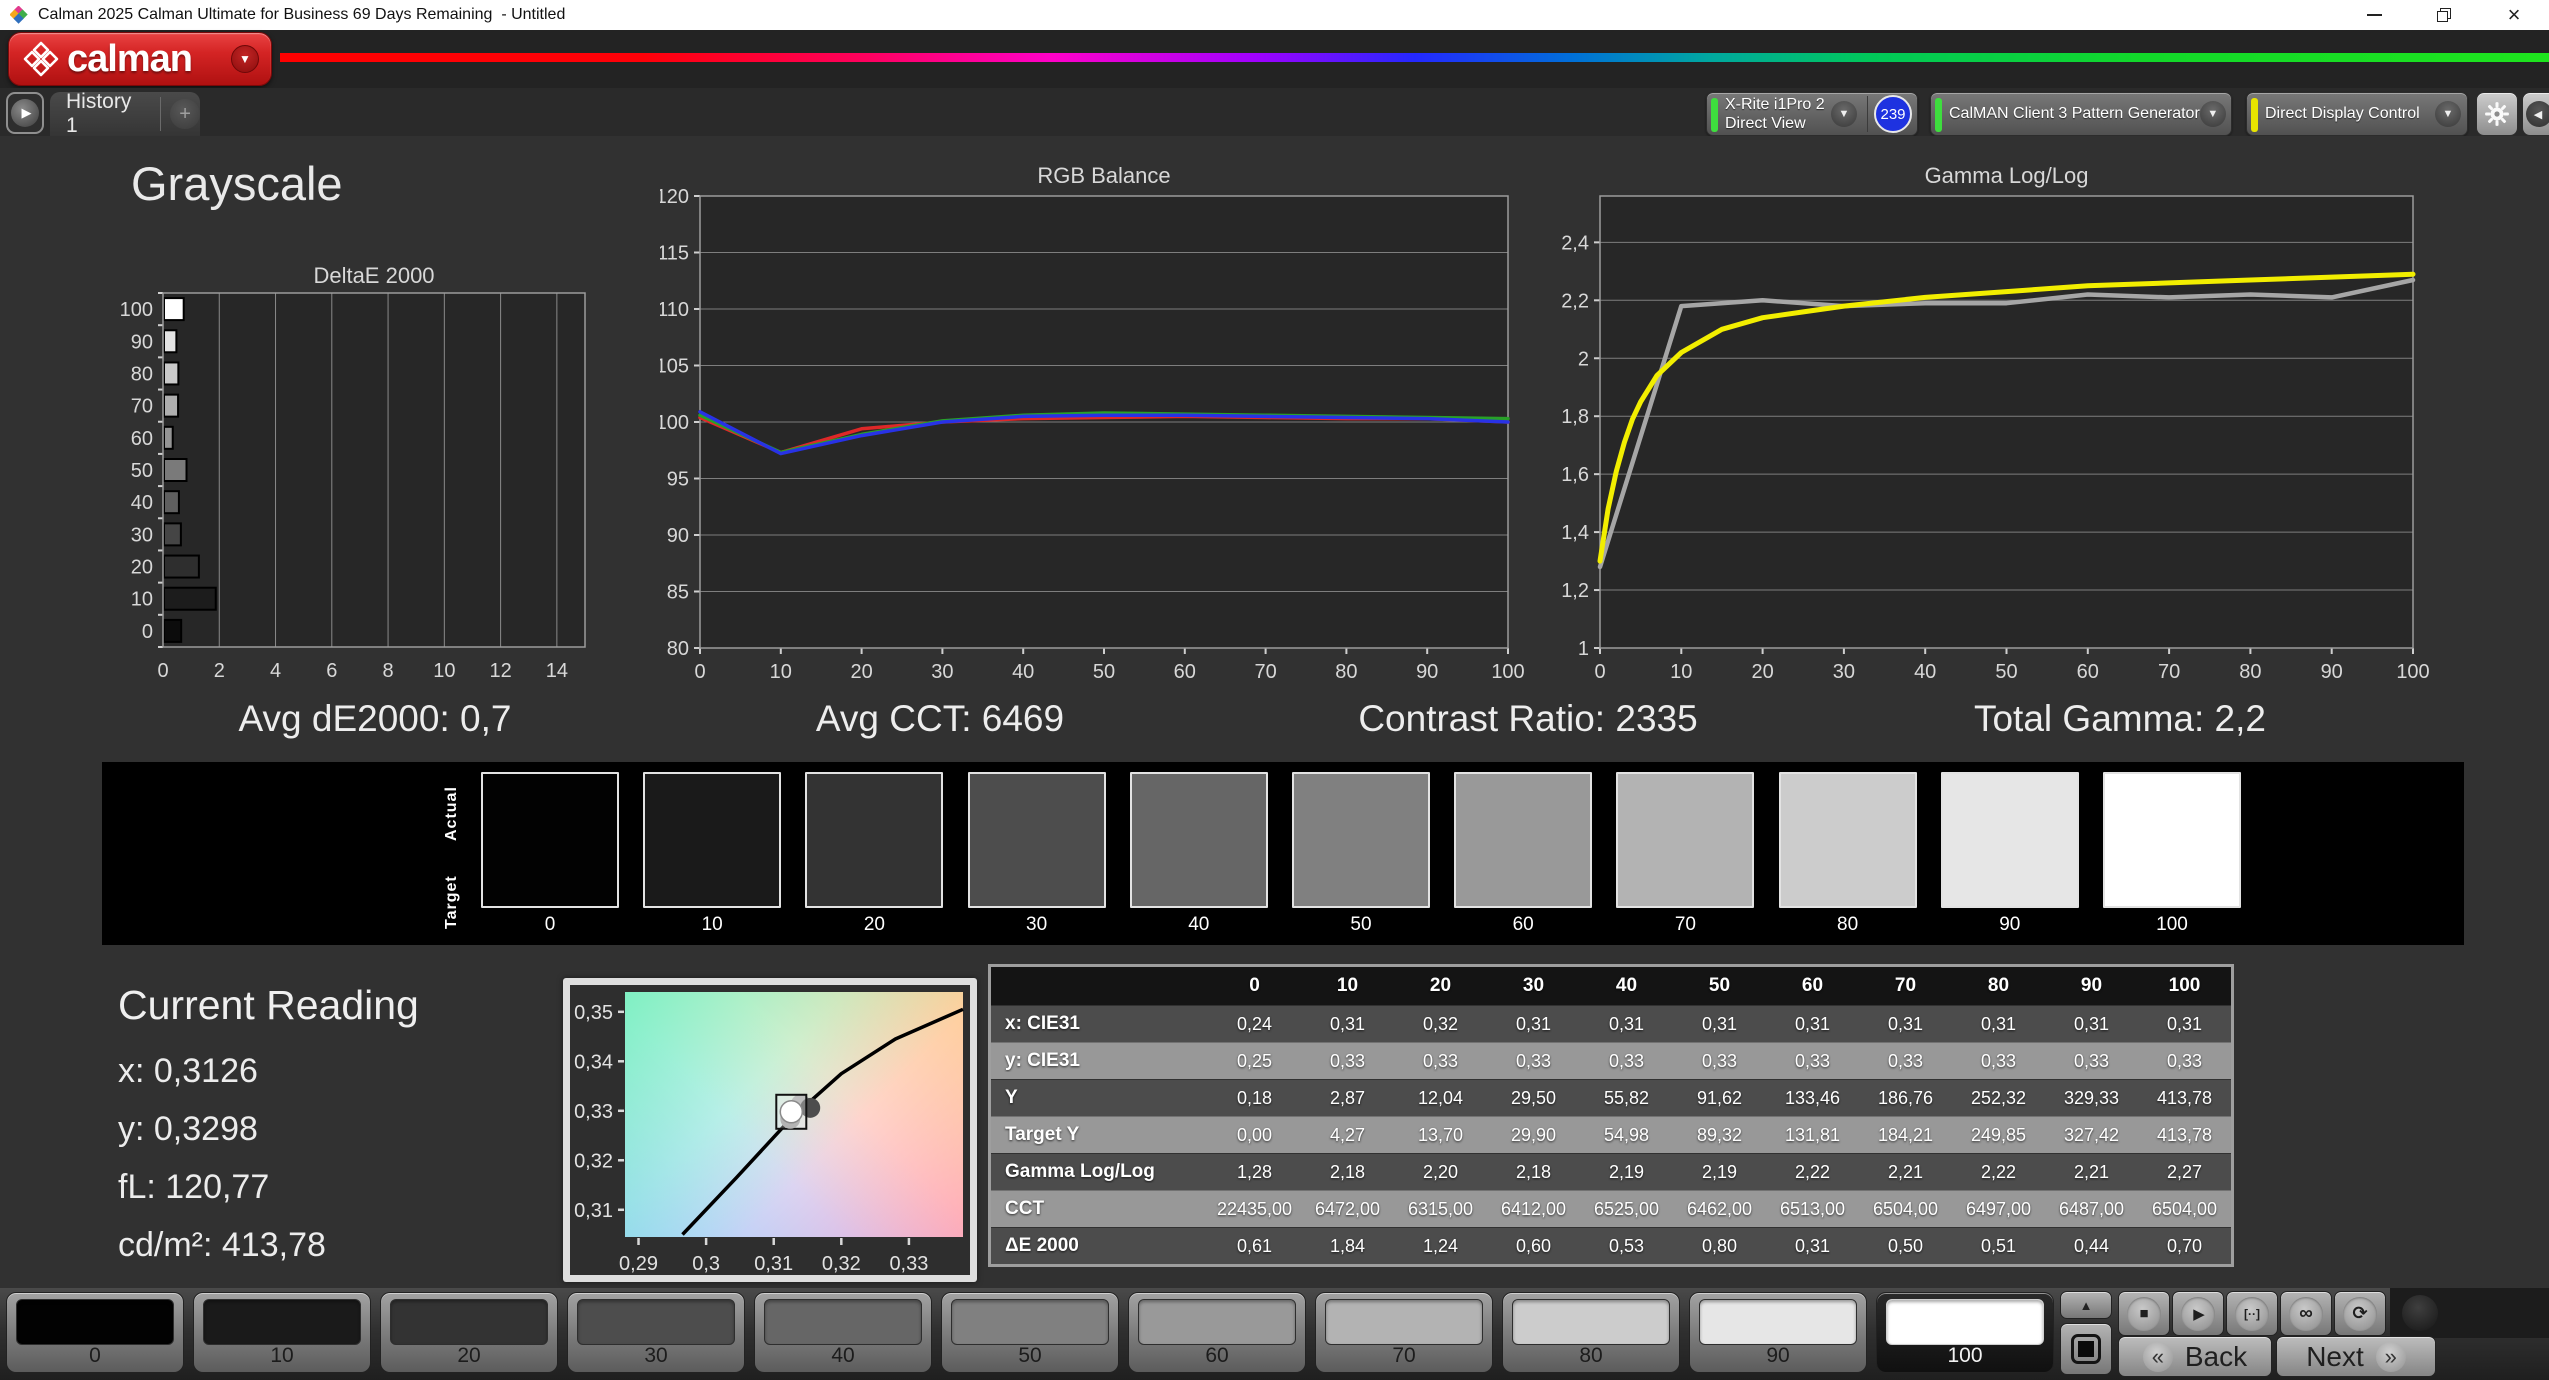  I want to click on pattern-level-button-0: 0, so click(95, 1332).